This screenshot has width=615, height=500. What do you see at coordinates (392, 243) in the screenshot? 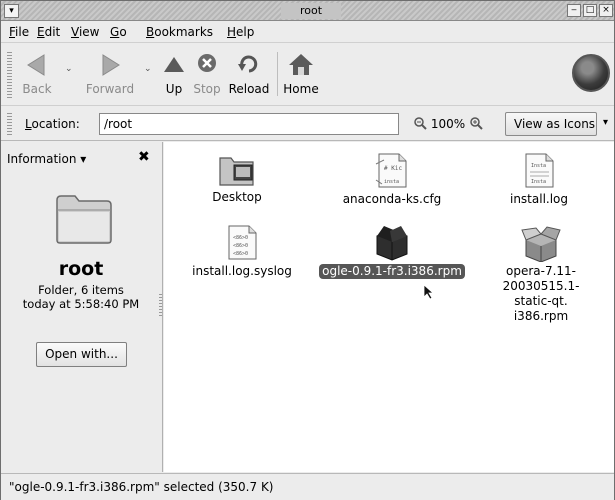
I see `rpm-package-icon` at bounding box center [392, 243].